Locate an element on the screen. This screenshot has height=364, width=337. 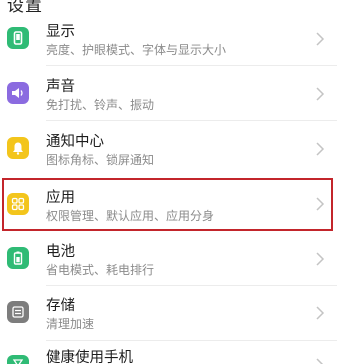
settings-item-storage: 存储 清理加速 is located at coordinates (168, 313).